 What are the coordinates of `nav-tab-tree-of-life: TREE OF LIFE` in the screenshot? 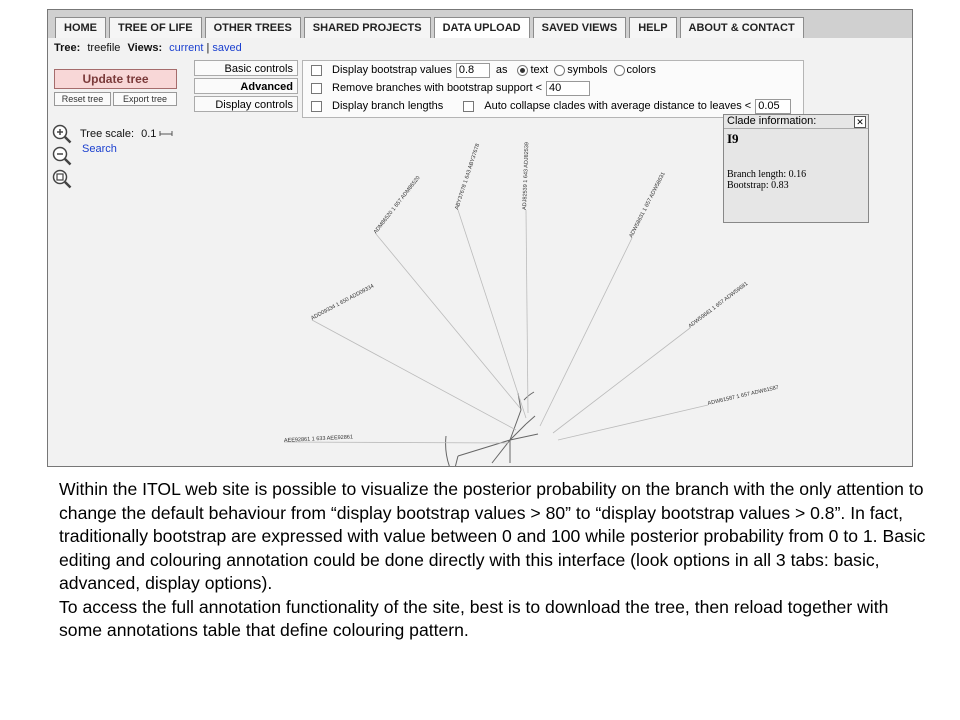 It's located at (155, 27).